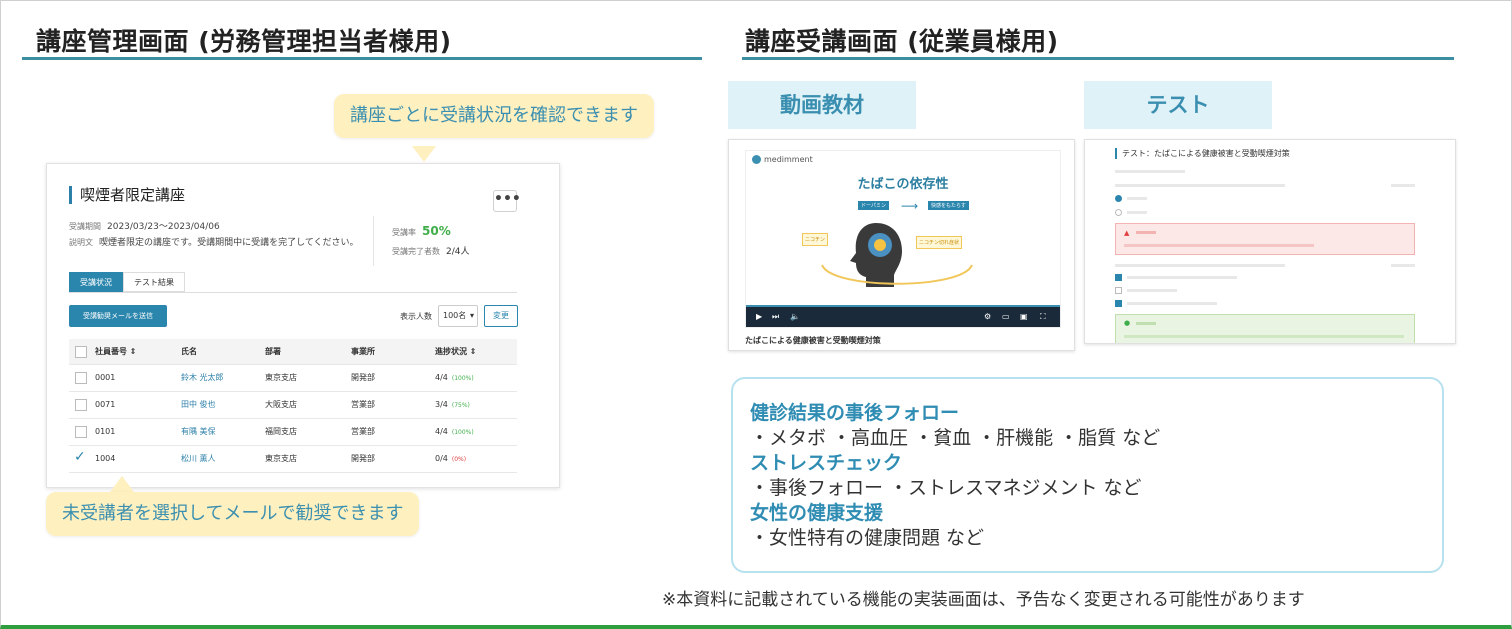 The image size is (1512, 629). What do you see at coordinates (1006, 316) in the screenshot?
I see `subtitles-icon: ▭` at bounding box center [1006, 316].